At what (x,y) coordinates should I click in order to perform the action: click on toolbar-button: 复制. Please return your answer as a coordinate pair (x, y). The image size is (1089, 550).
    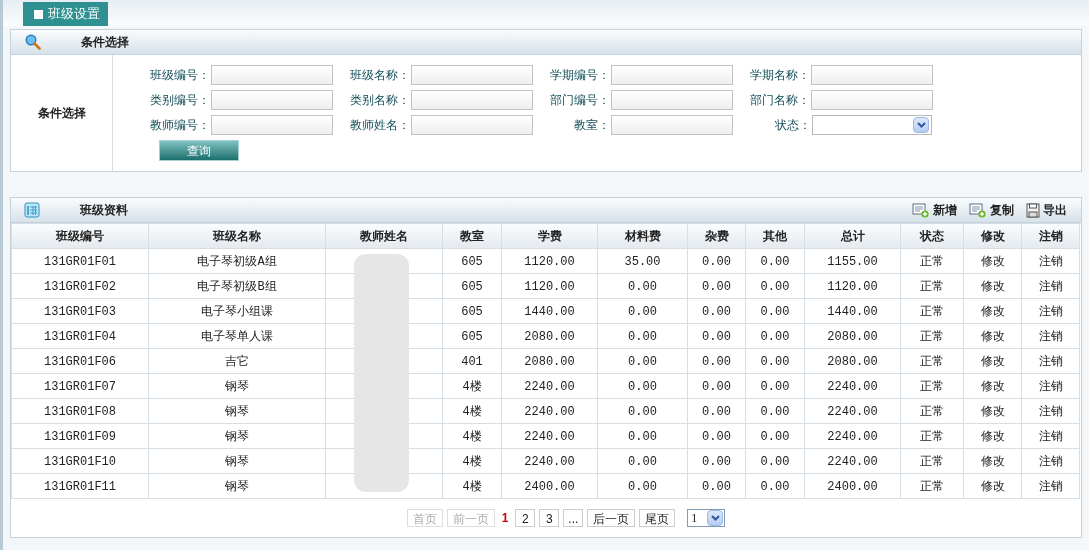
    Looking at the image, I should click on (991, 210).